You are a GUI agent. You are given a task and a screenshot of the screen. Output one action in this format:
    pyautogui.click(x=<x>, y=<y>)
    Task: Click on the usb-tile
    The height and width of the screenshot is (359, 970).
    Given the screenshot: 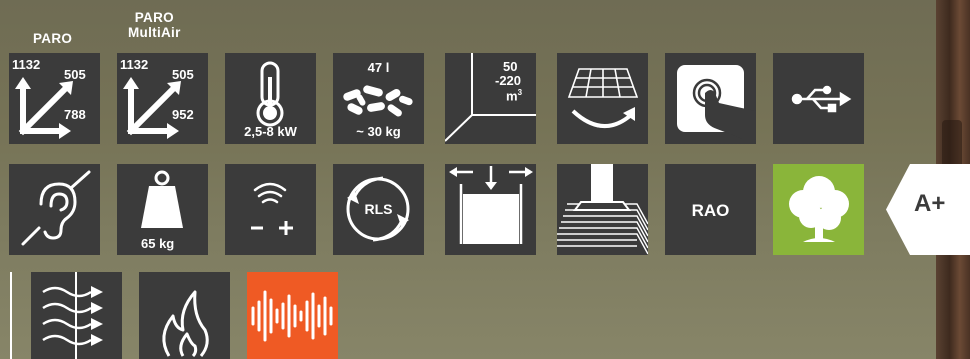 What is the action you would take?
    pyautogui.click(x=818, y=98)
    